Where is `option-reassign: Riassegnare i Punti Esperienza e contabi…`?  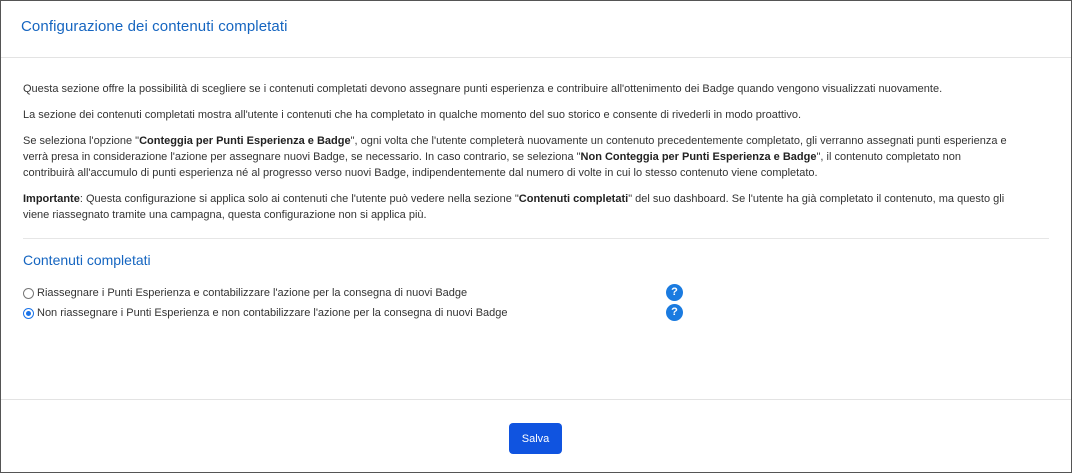 option-reassign: Riassegnare i Punti Esperienza e contabi… is located at coordinates (536, 293).